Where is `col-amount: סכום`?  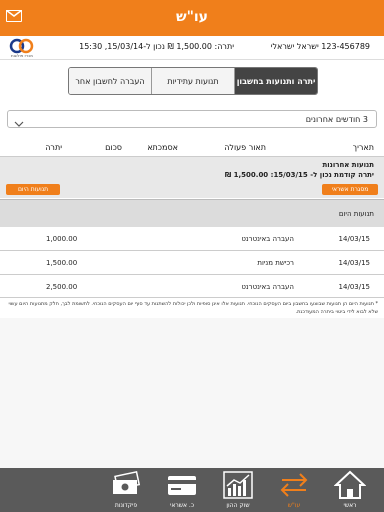 col-amount: סכום is located at coordinates (113, 147).